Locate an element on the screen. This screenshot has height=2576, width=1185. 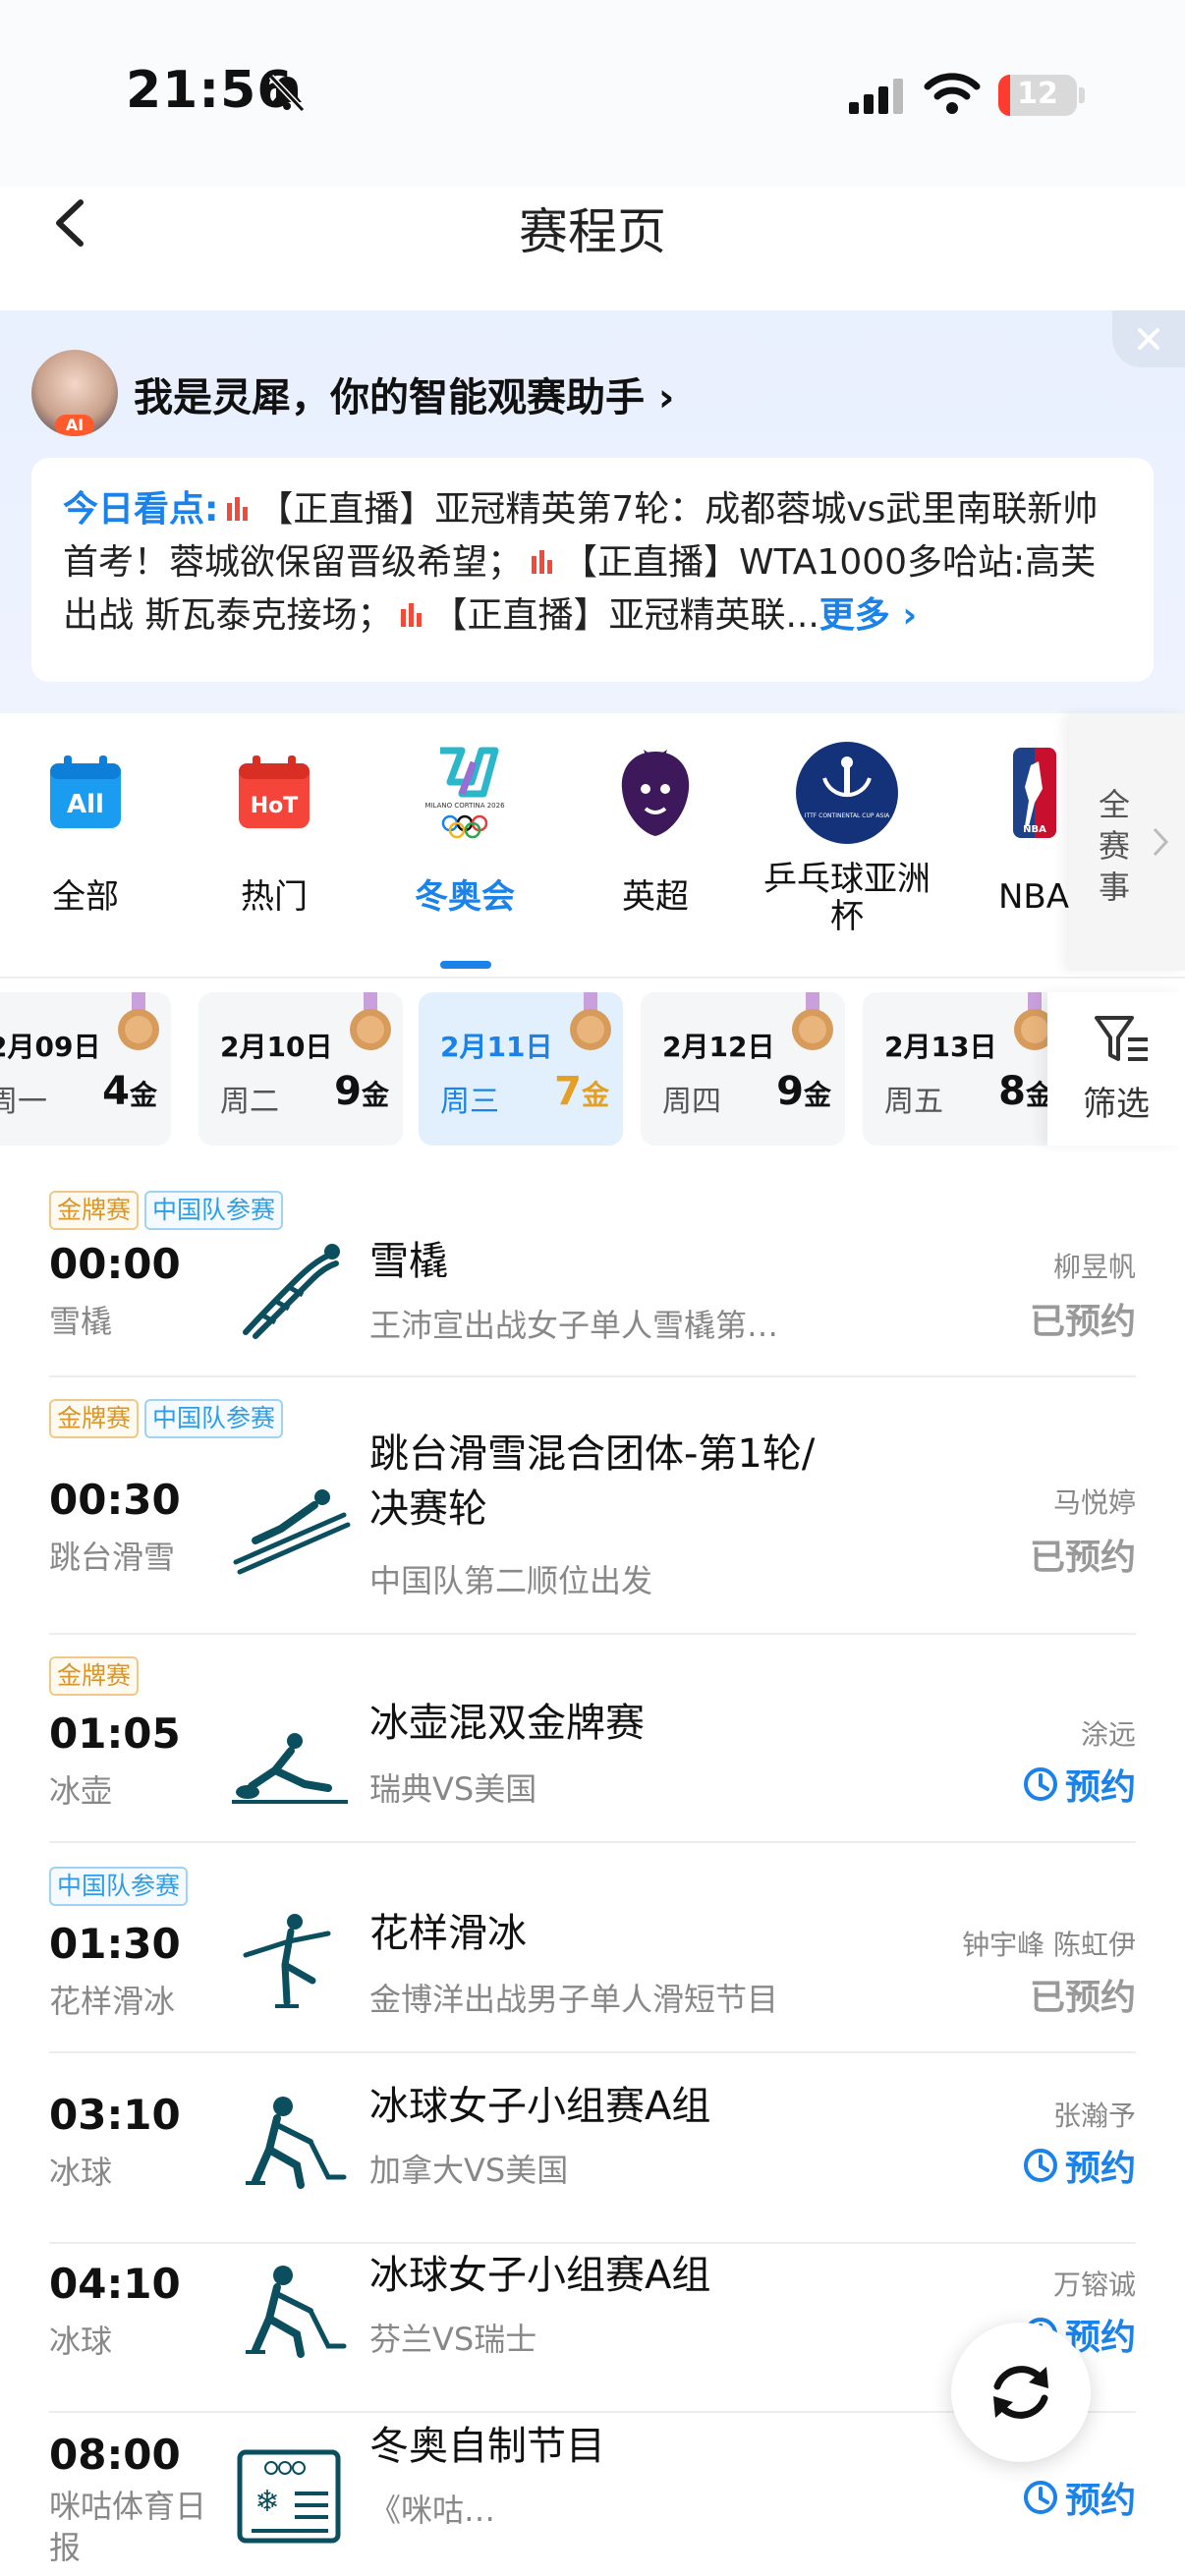
date-label: 2月11日 is located at coordinates (497, 1047).